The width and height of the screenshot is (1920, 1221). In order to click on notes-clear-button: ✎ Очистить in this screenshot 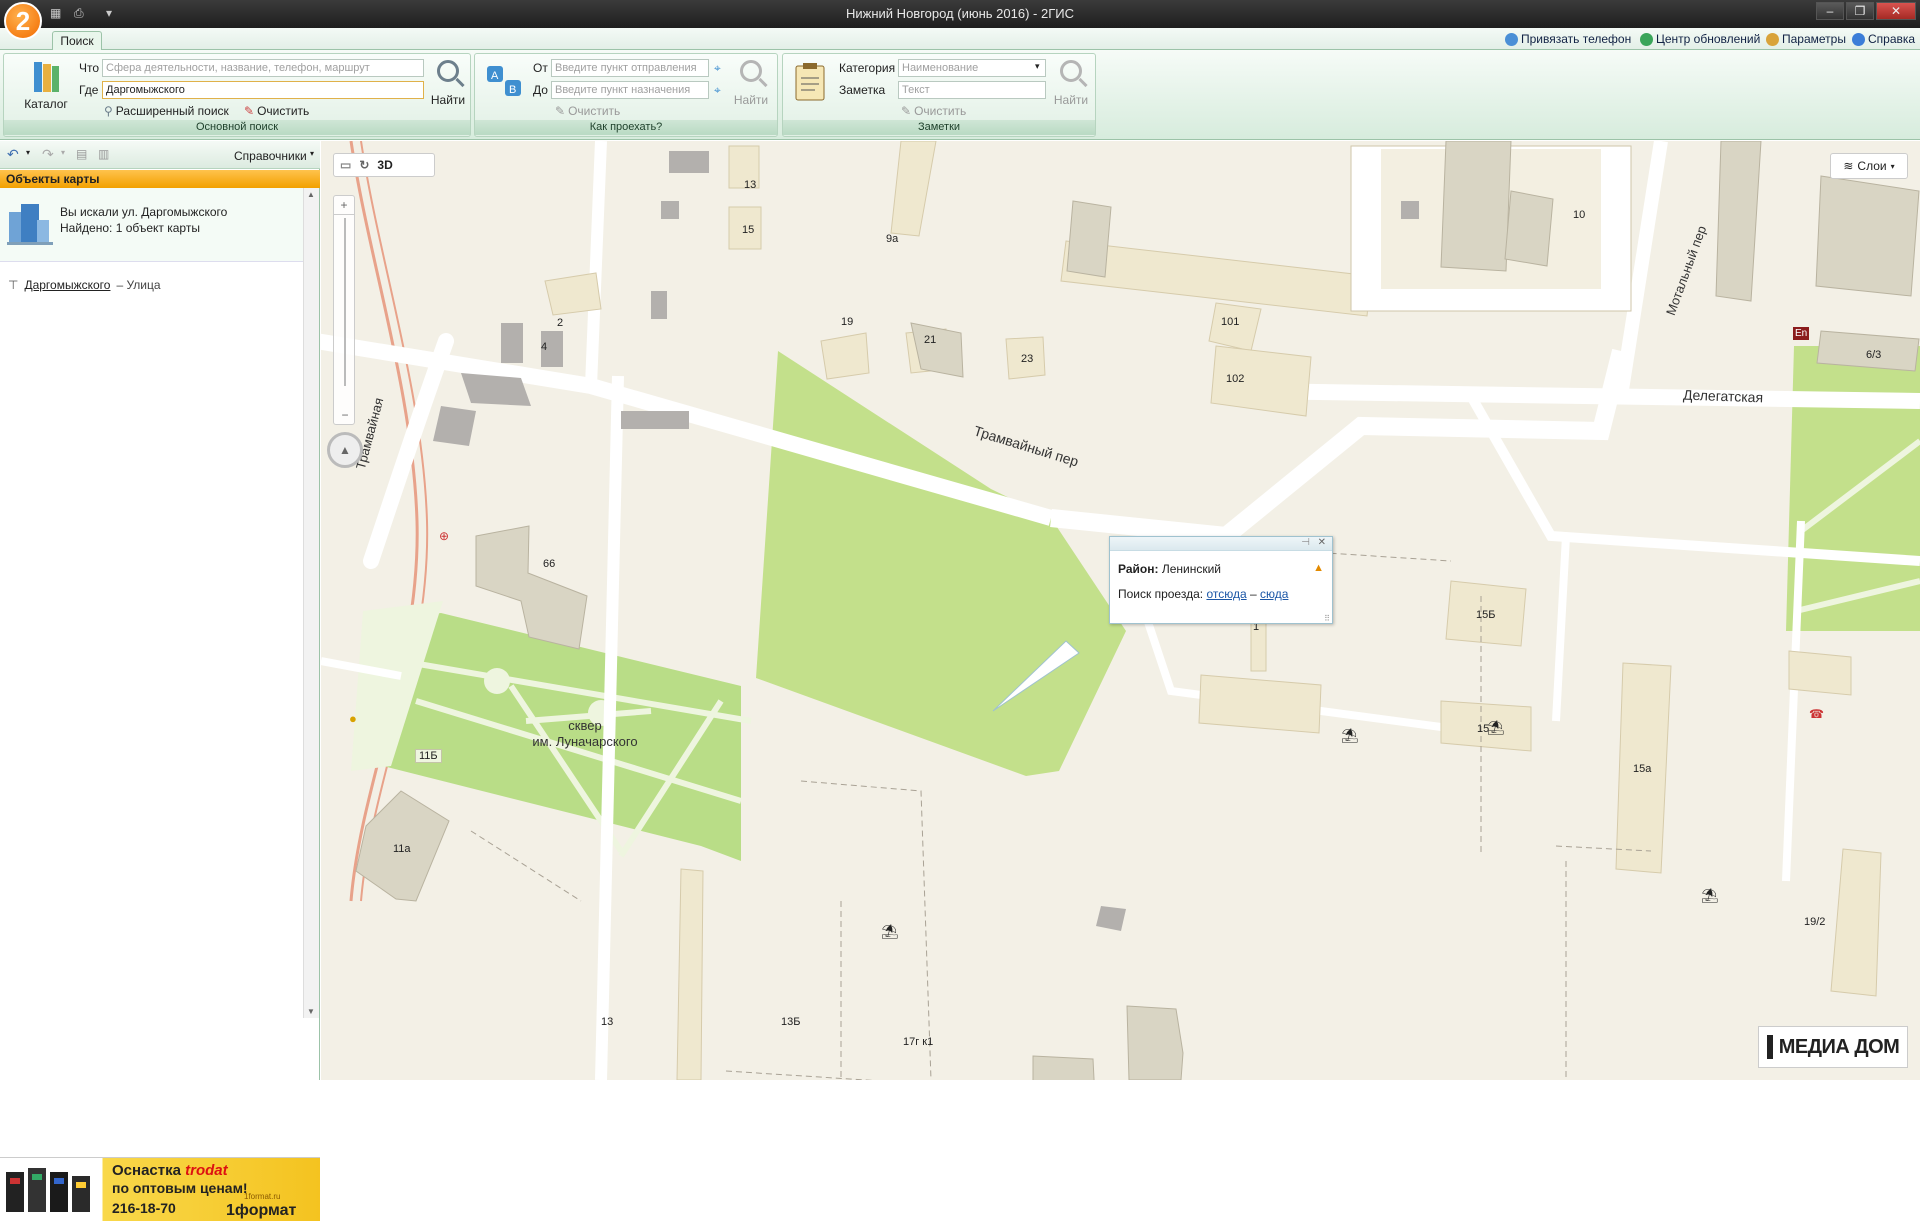, I will do `click(933, 111)`.